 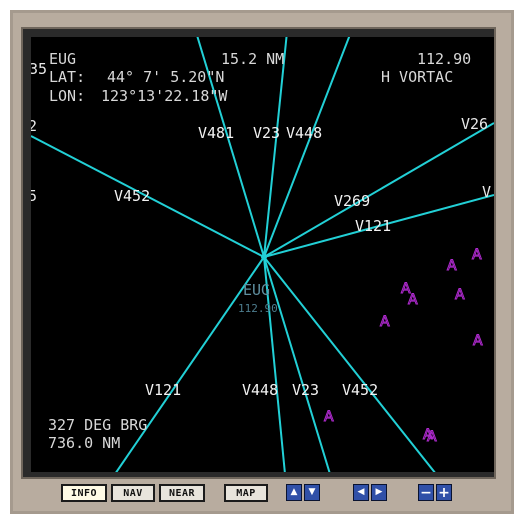 I want to click on left-arrow-icon: ◀, so click(x=361, y=492).